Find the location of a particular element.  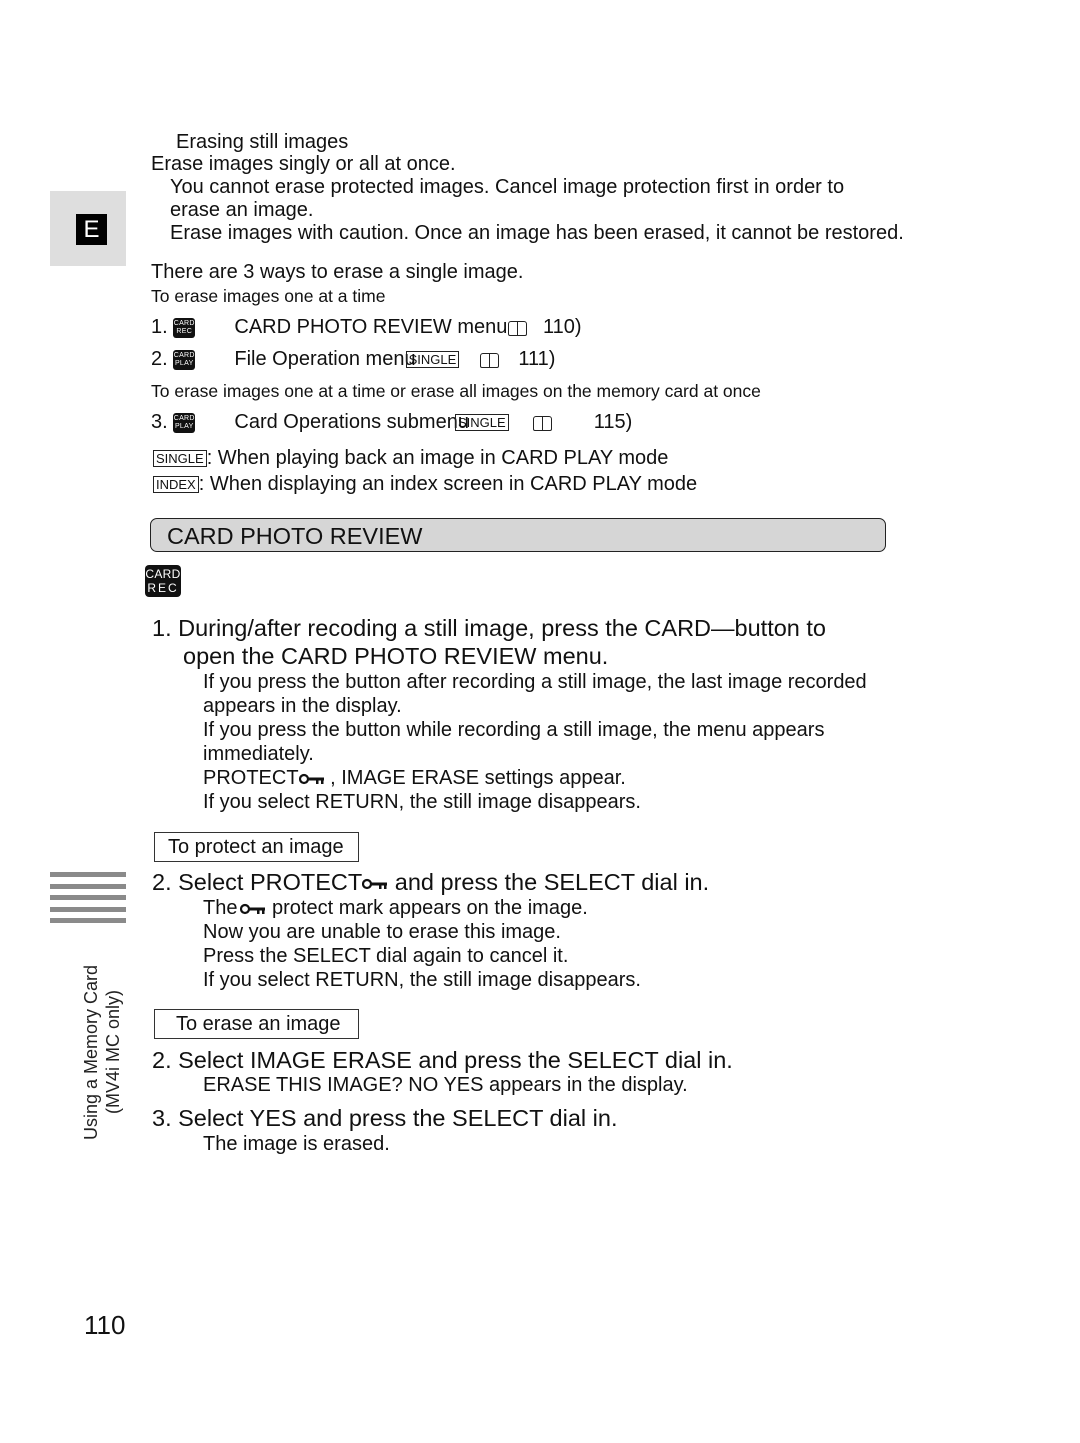

page-reference: 110) is located at coordinates (562, 327).